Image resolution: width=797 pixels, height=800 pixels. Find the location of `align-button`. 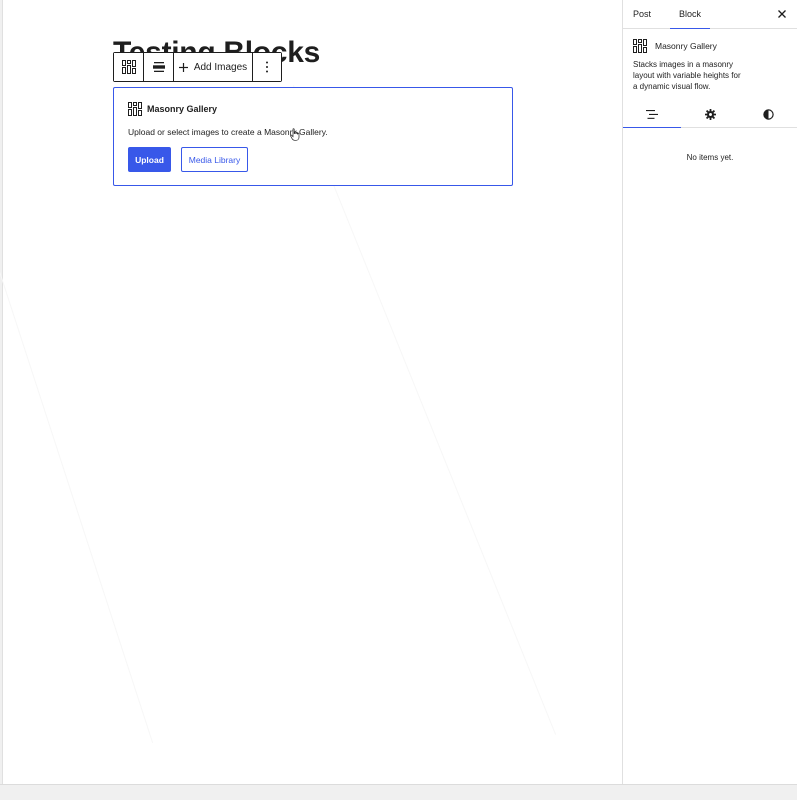

align-button is located at coordinates (159, 67).